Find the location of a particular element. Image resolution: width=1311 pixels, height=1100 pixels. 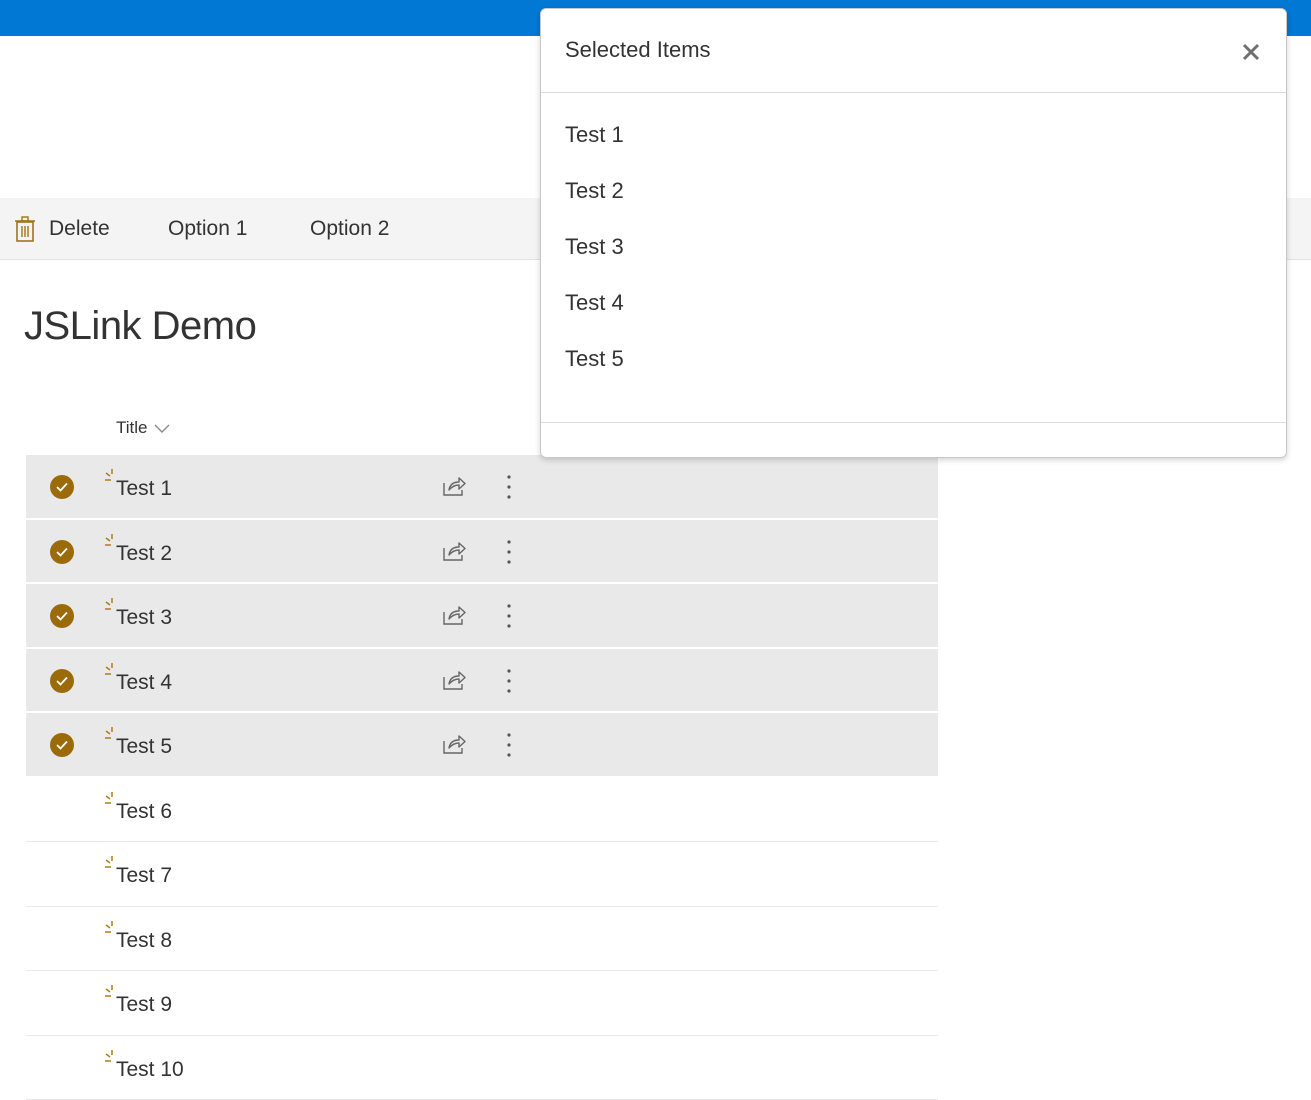

dialog-list-item: Test 4 is located at coordinates (594, 313).